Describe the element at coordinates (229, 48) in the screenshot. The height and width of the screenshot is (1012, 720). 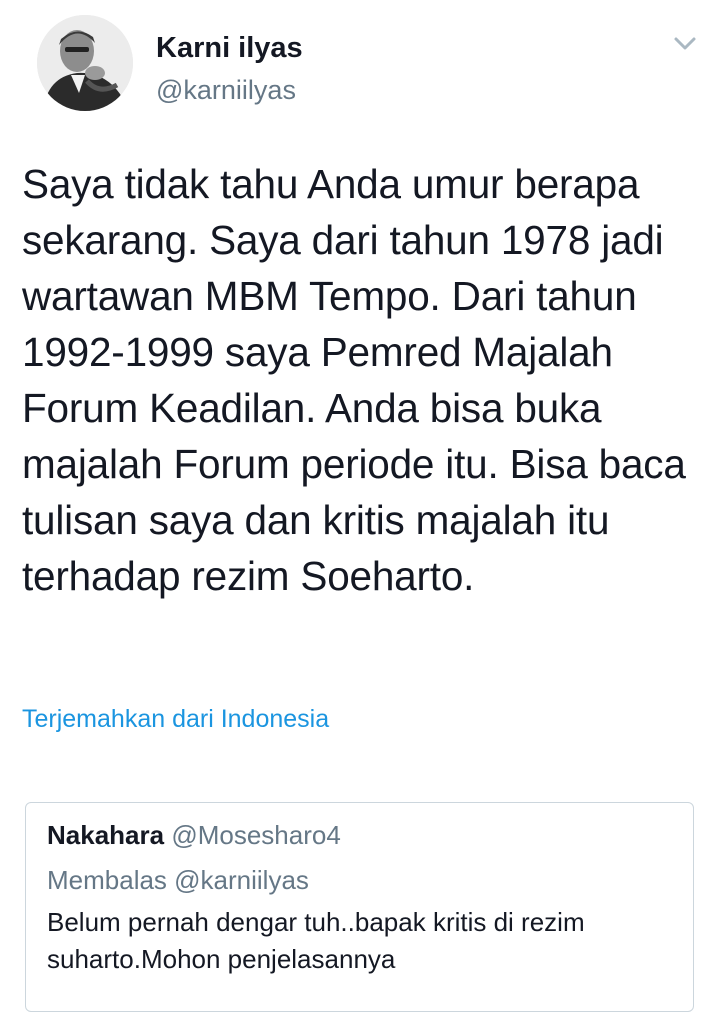
I see `author-name: Karni ilyas` at that location.